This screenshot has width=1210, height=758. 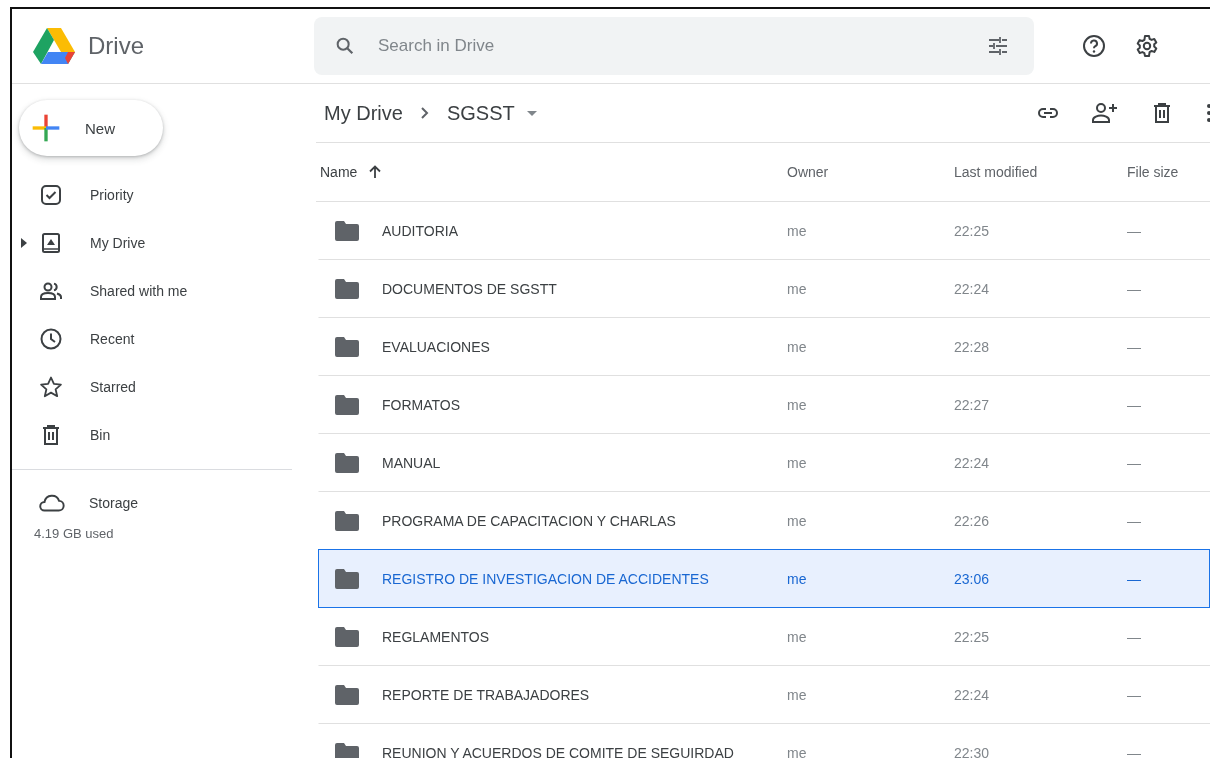 I want to click on chevron-icon, so click(x=424, y=113).